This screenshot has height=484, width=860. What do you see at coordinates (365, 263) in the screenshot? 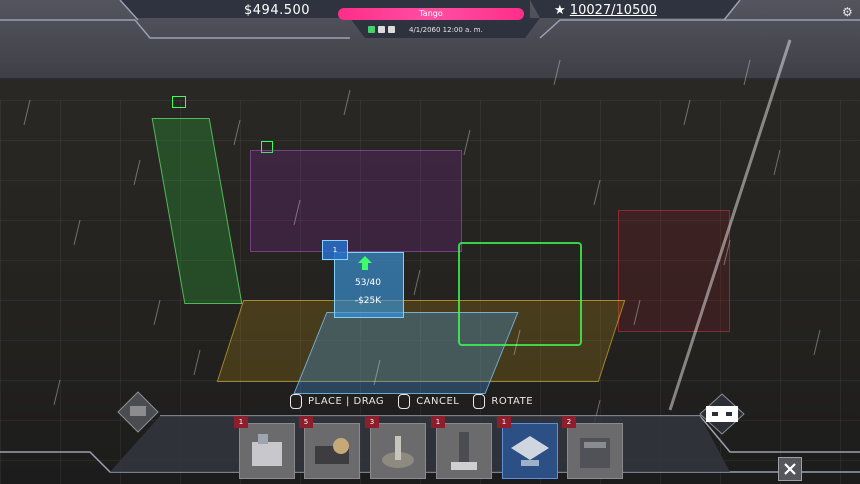
I see `upgrade-arrow-icon` at bounding box center [365, 263].